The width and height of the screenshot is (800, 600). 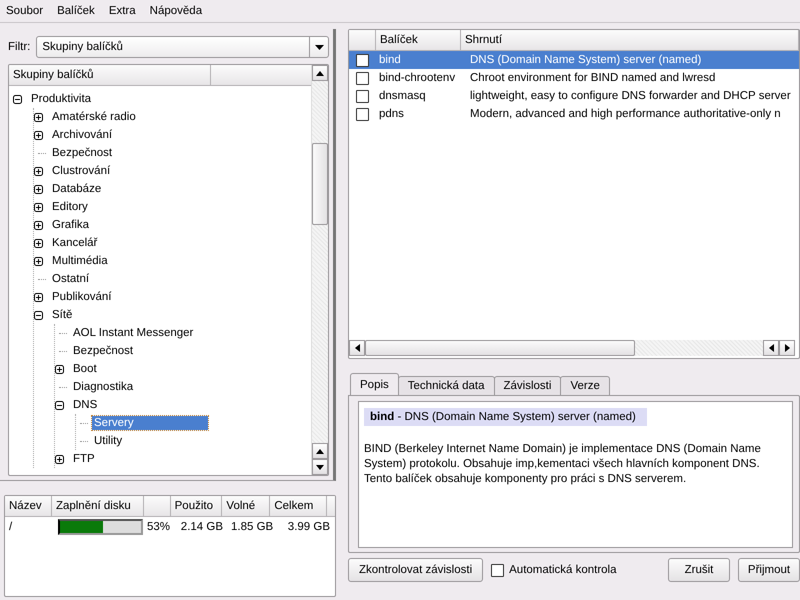 What do you see at coordinates (769, 570) in the screenshot?
I see `accept-button: Přijmout` at bounding box center [769, 570].